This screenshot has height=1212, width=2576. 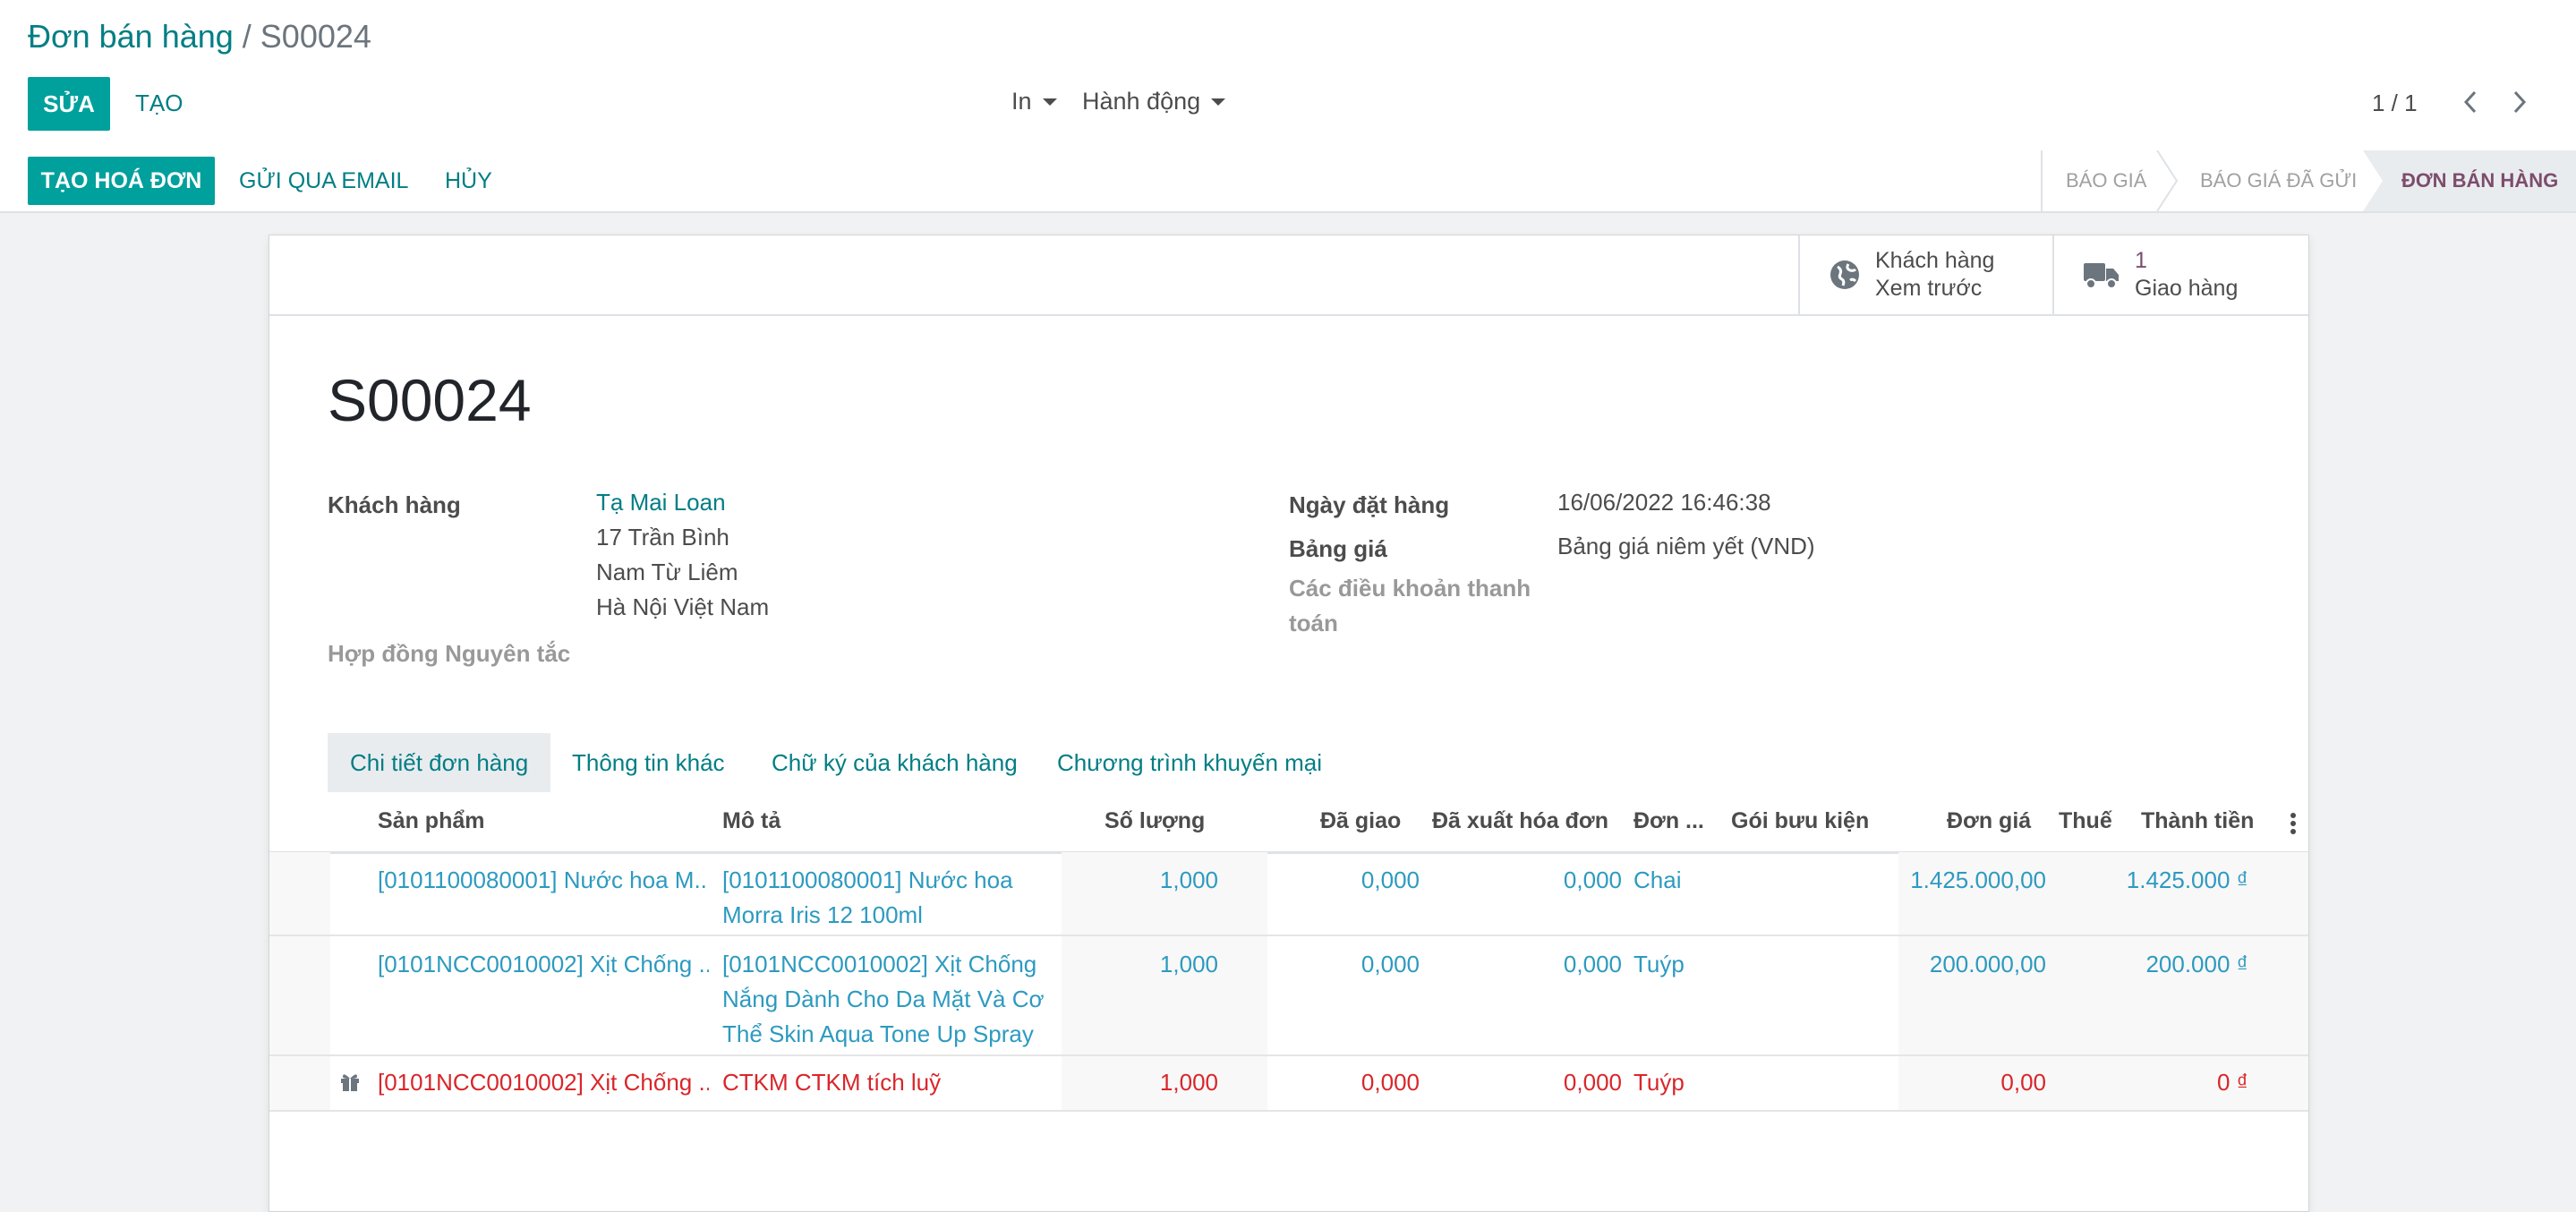 What do you see at coordinates (2181, 274) in the screenshot?
I see `delivery-button: 1 Giao hàng` at bounding box center [2181, 274].